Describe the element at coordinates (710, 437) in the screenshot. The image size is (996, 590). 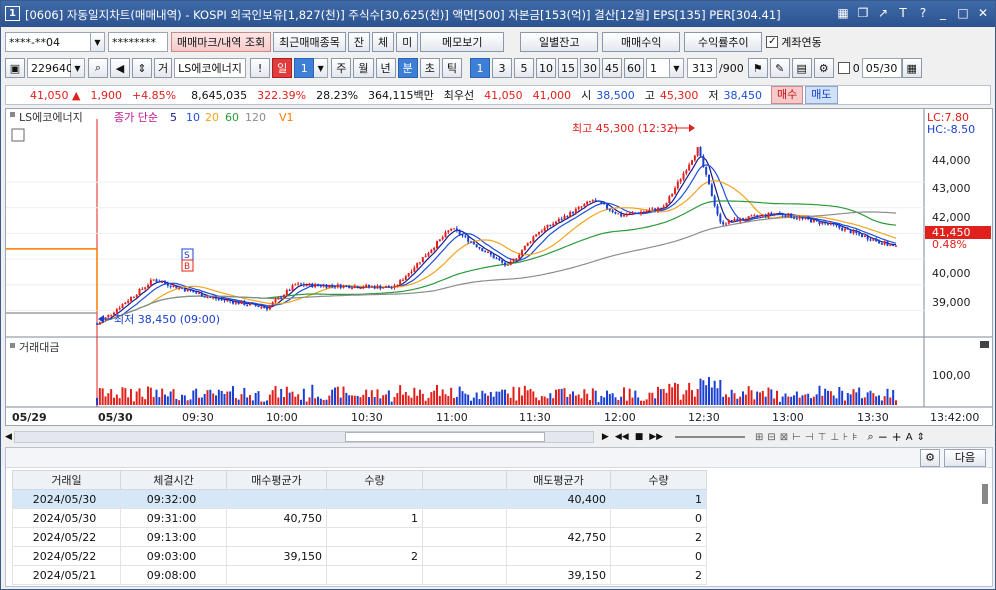
I see `speed-slider` at that location.